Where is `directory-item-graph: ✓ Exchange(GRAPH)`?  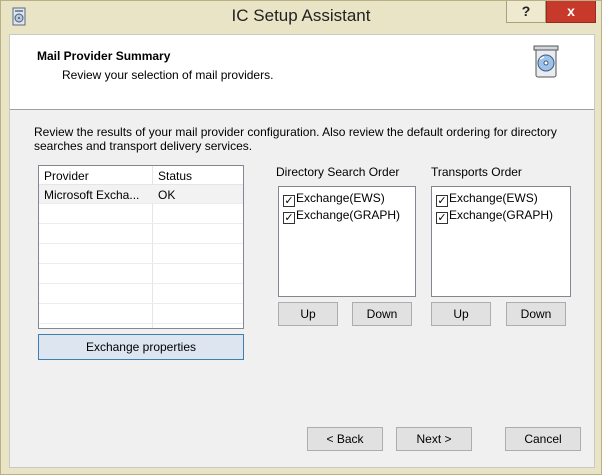
directory-item-graph: ✓ Exchange(GRAPH) is located at coordinates (341, 216).